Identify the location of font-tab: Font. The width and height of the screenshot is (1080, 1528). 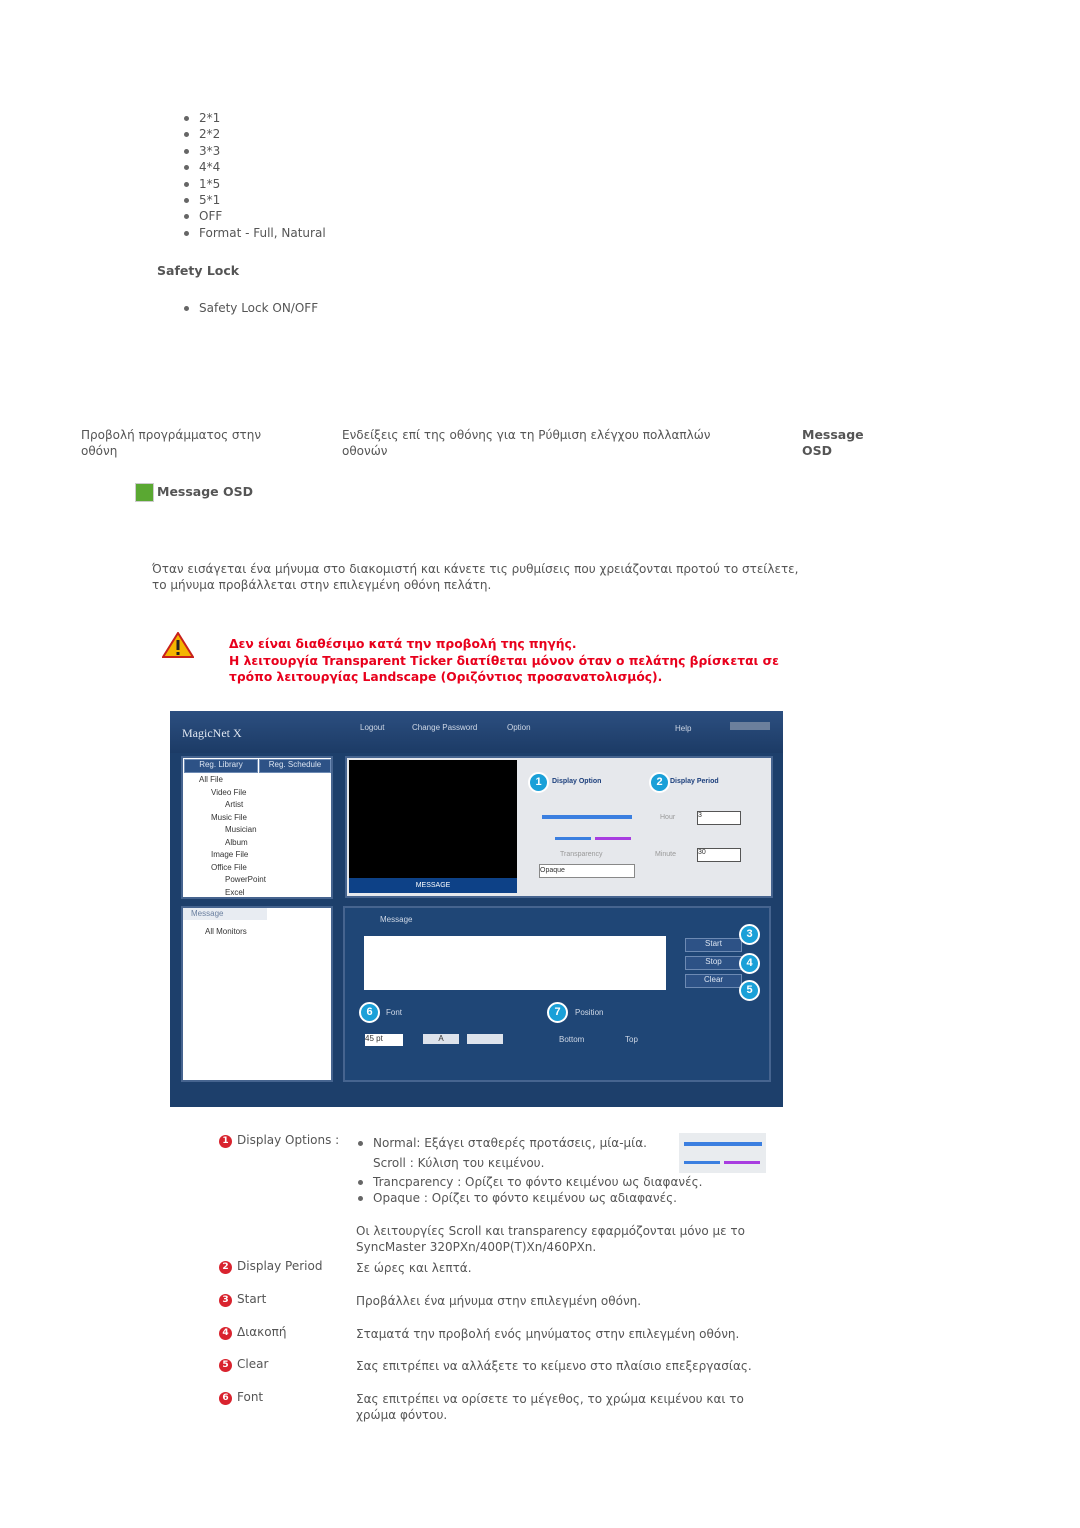
(394, 1012).